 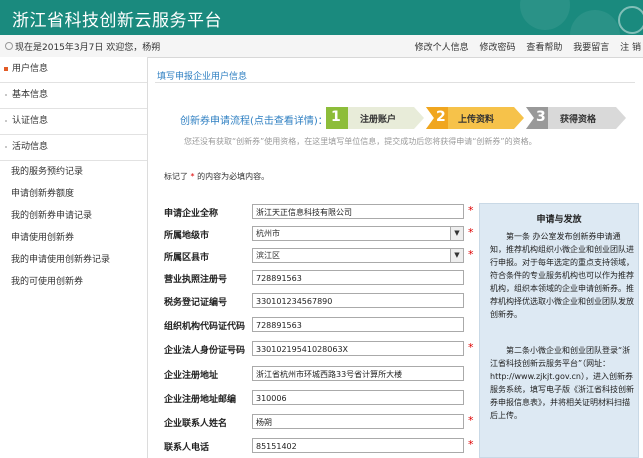 I want to click on logo-icon, so click(x=630, y=20).